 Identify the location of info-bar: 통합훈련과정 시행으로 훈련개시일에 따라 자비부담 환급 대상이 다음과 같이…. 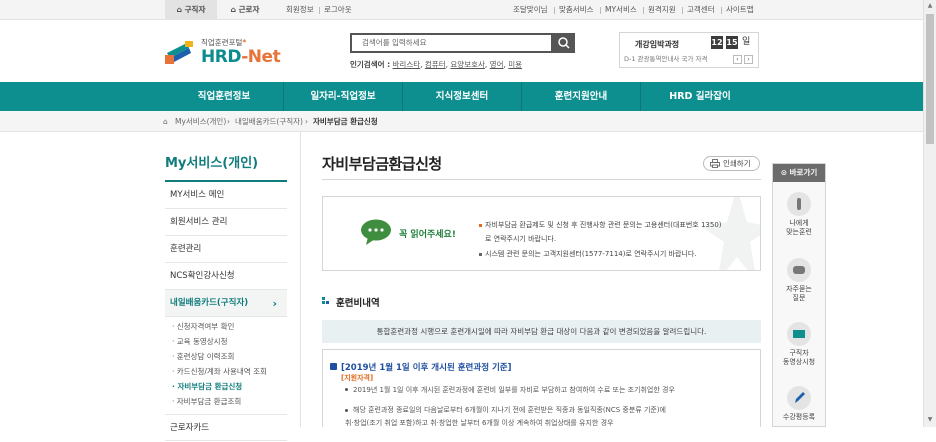
(541, 331).